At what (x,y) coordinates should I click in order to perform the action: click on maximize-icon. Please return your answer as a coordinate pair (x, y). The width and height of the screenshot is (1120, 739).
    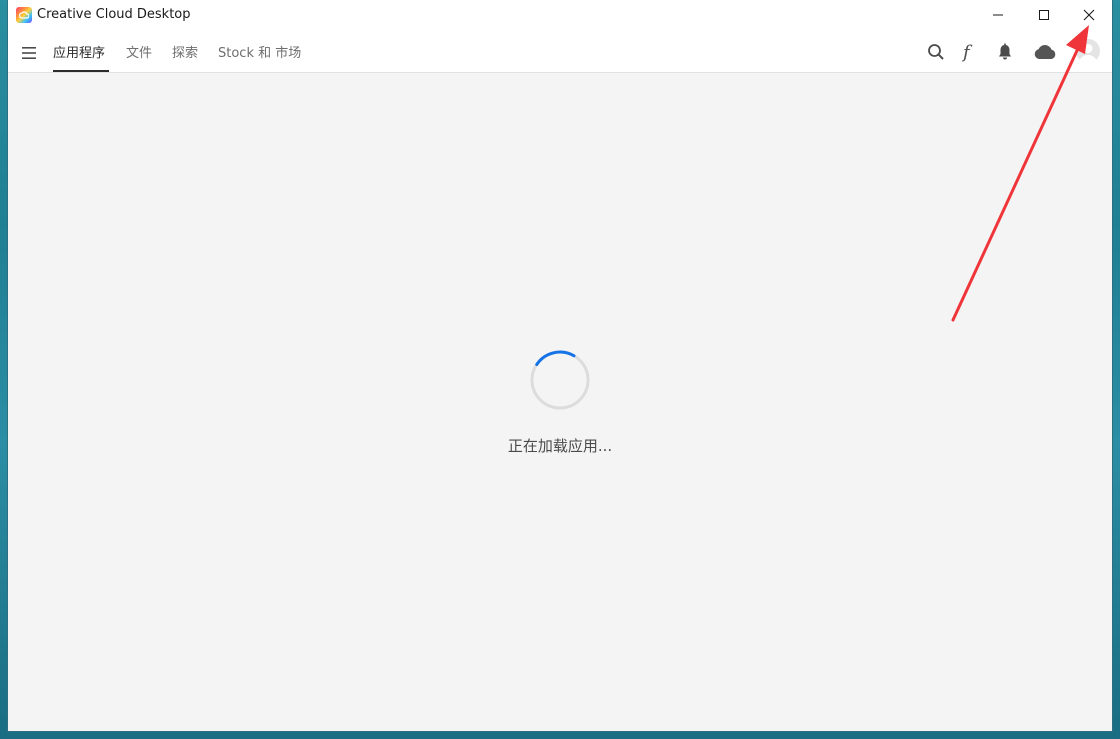
    Looking at the image, I should click on (1044, 15).